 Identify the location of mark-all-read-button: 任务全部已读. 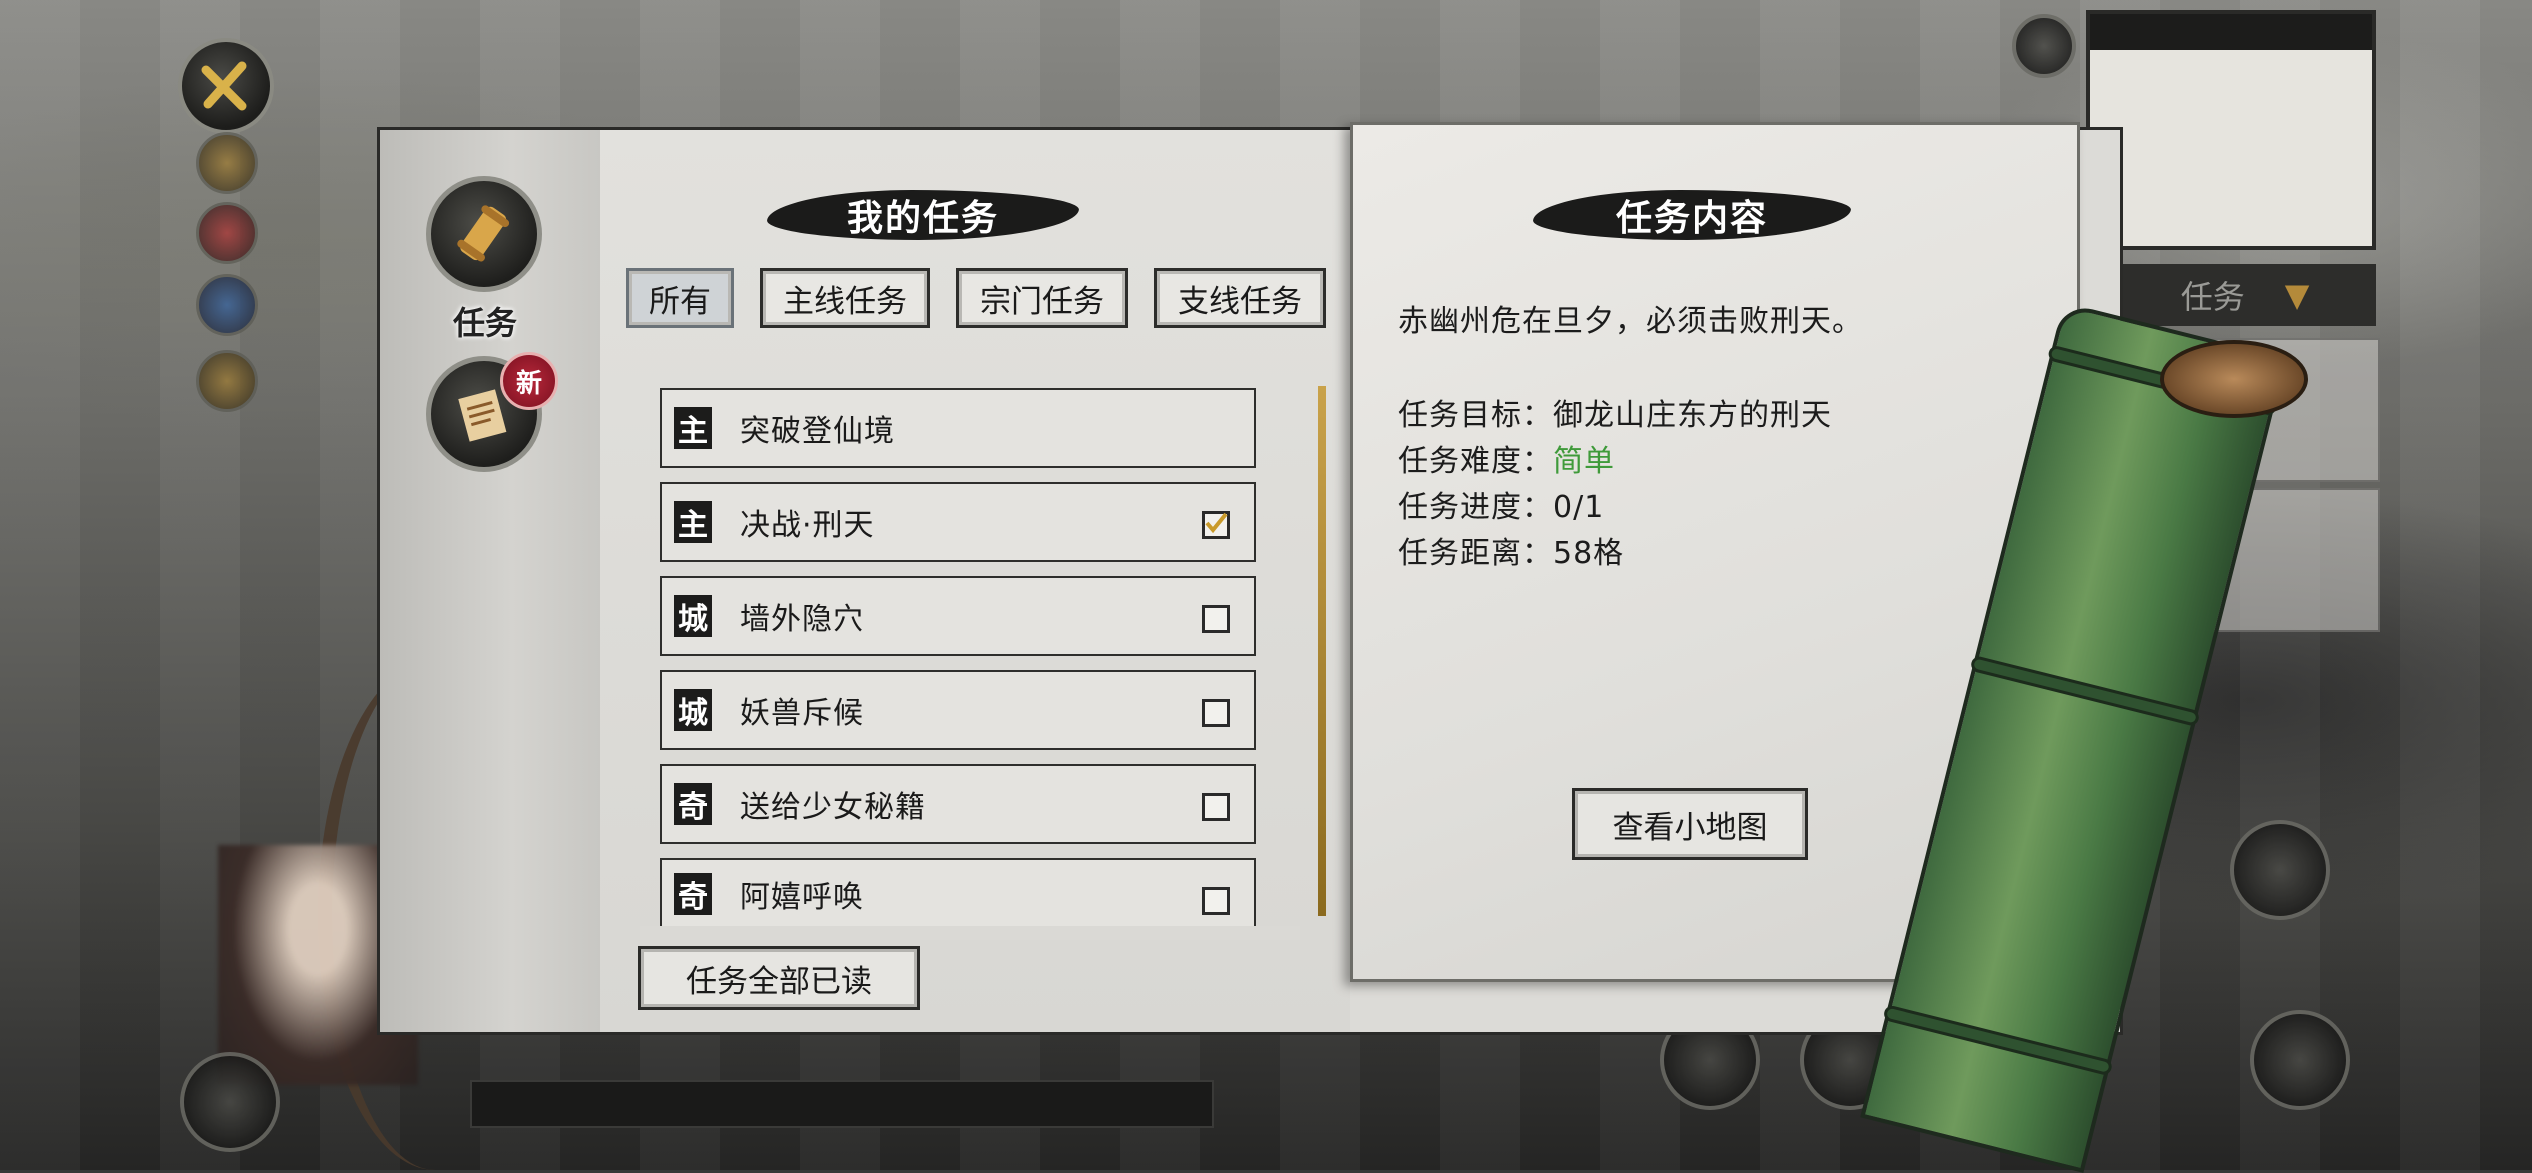
(779, 978).